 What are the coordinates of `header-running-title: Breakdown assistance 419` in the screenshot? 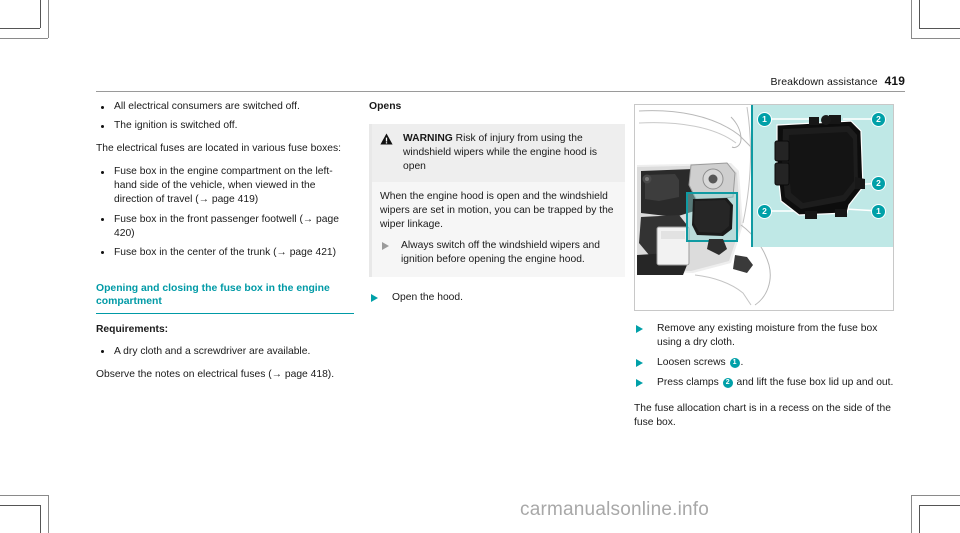 It's located at (837, 81).